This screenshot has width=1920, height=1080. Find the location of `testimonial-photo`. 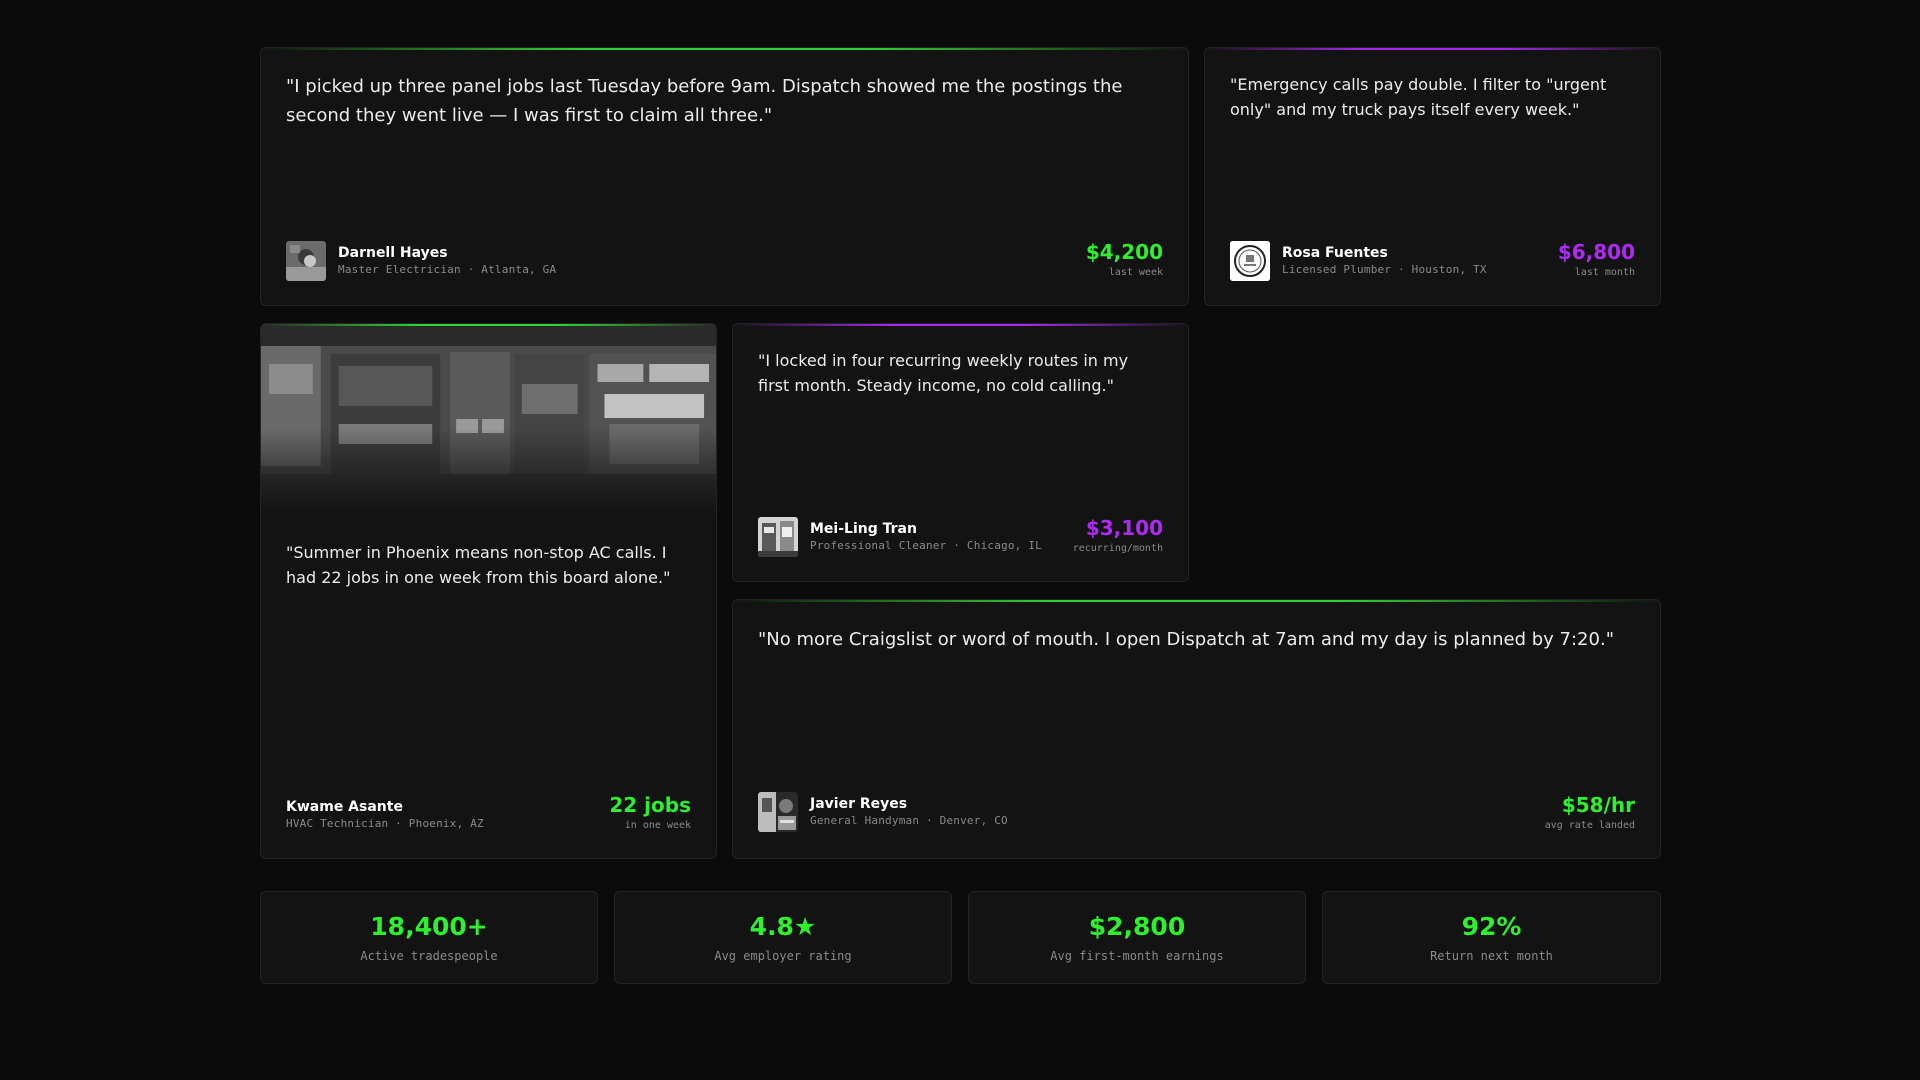

testimonial-photo is located at coordinates (488, 419).